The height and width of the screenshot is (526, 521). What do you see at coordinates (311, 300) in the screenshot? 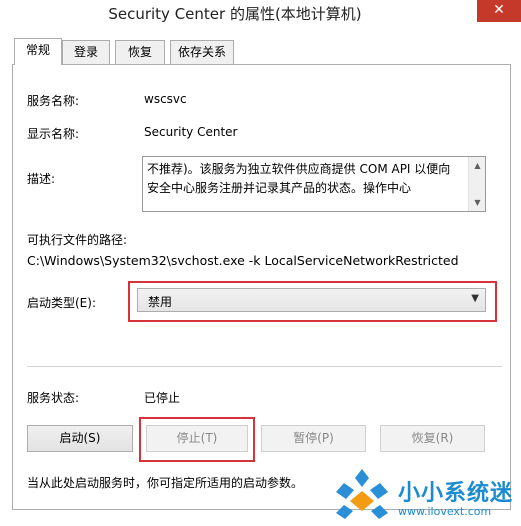
I see `startup-type-select: 禁用 ▼` at bounding box center [311, 300].